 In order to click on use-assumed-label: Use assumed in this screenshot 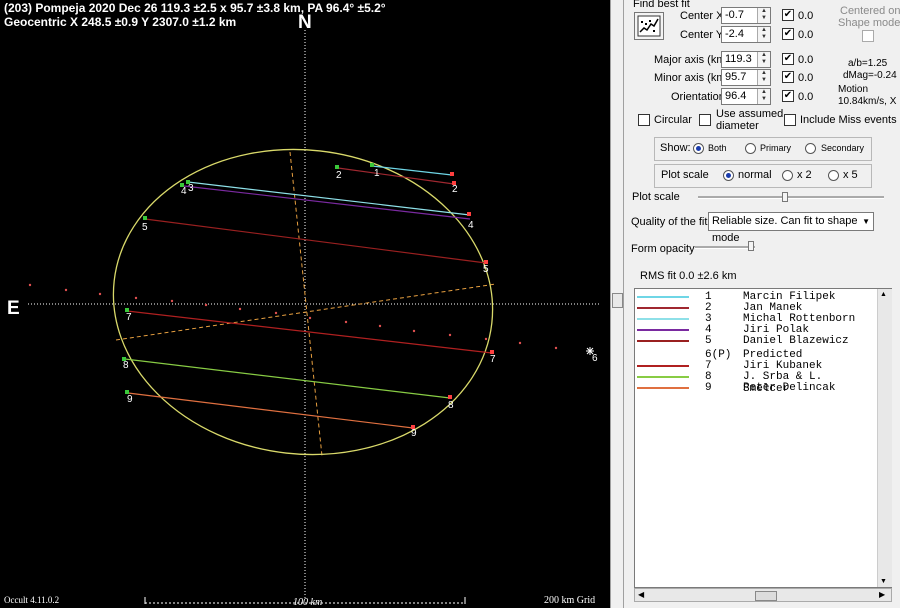, I will do `click(750, 114)`.